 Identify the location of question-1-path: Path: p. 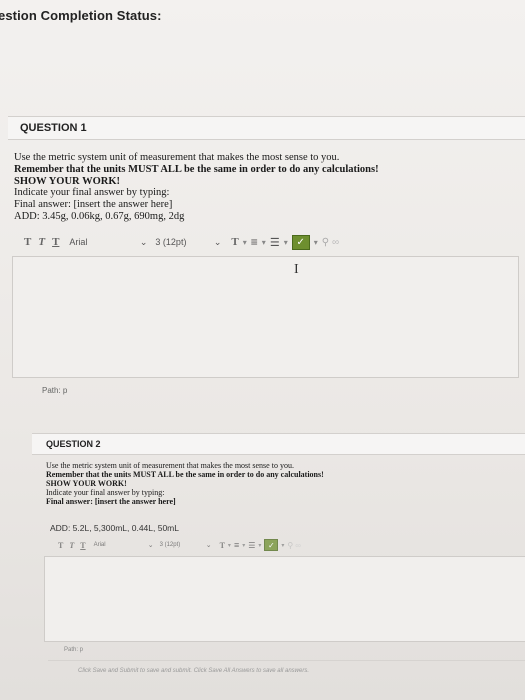
(55, 390).